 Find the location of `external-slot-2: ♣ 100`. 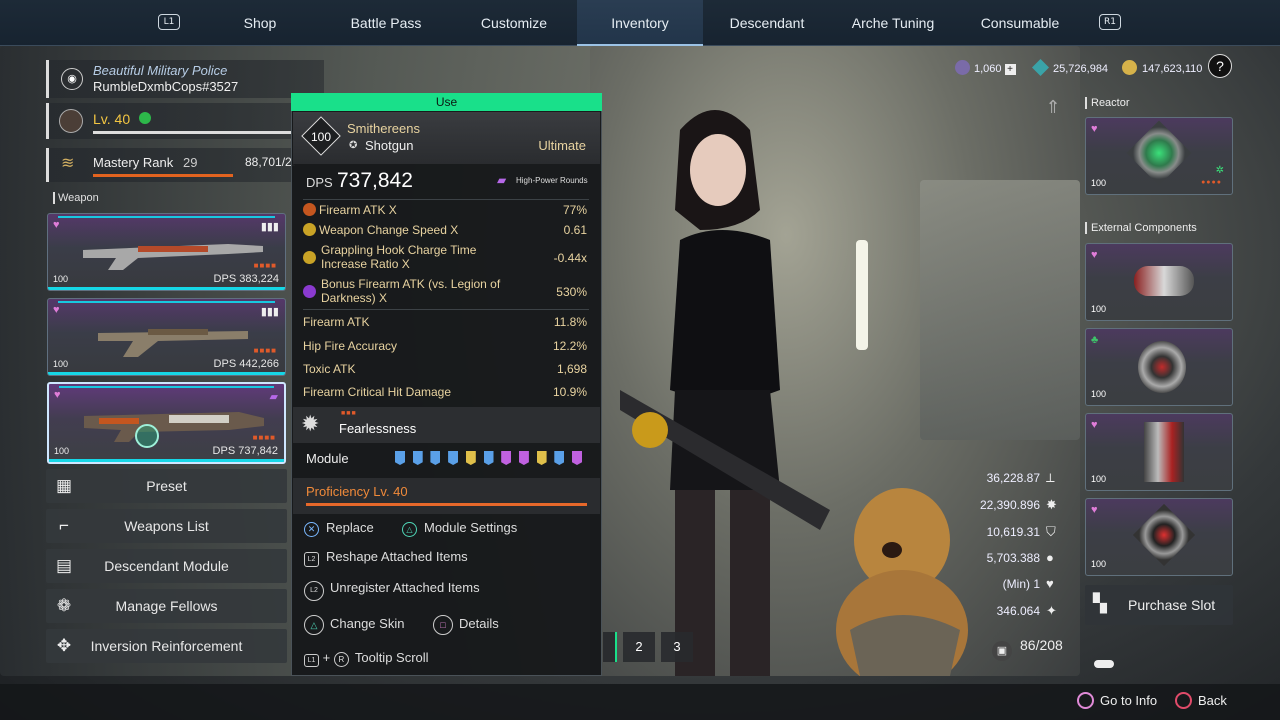

external-slot-2: ♣ 100 is located at coordinates (1159, 367).